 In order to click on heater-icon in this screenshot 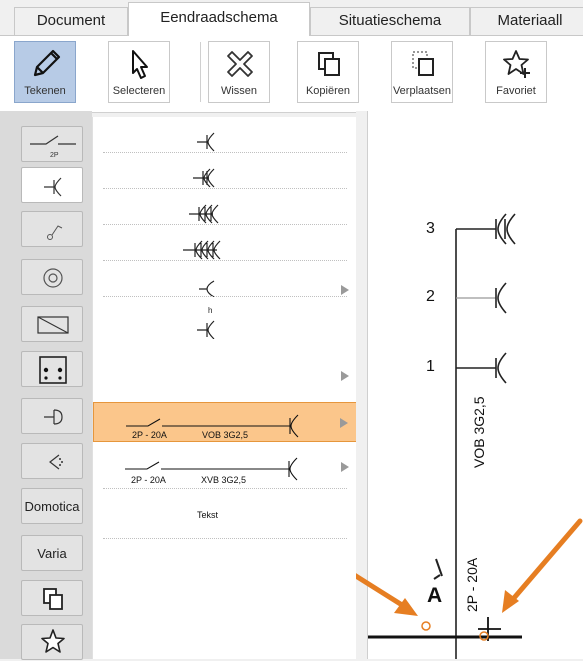, I will do `click(53, 325)`.